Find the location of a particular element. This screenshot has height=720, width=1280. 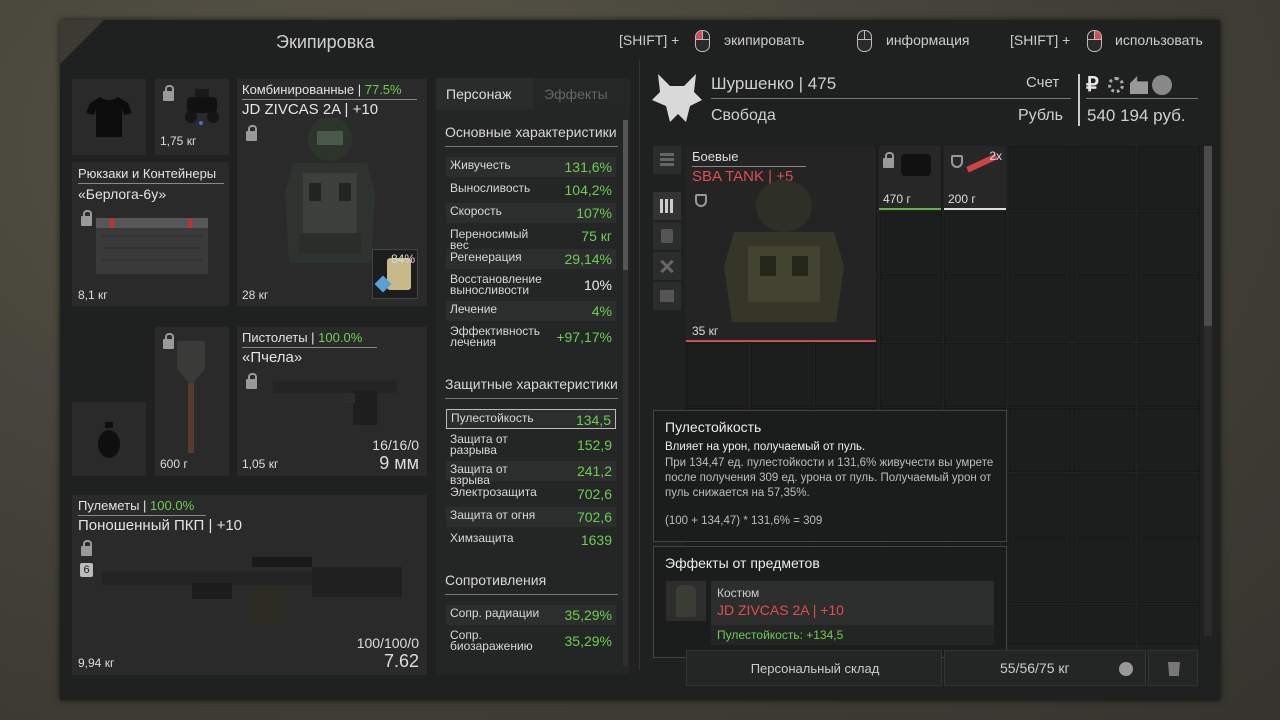

device-slot: 1,75 кг is located at coordinates (192, 117).